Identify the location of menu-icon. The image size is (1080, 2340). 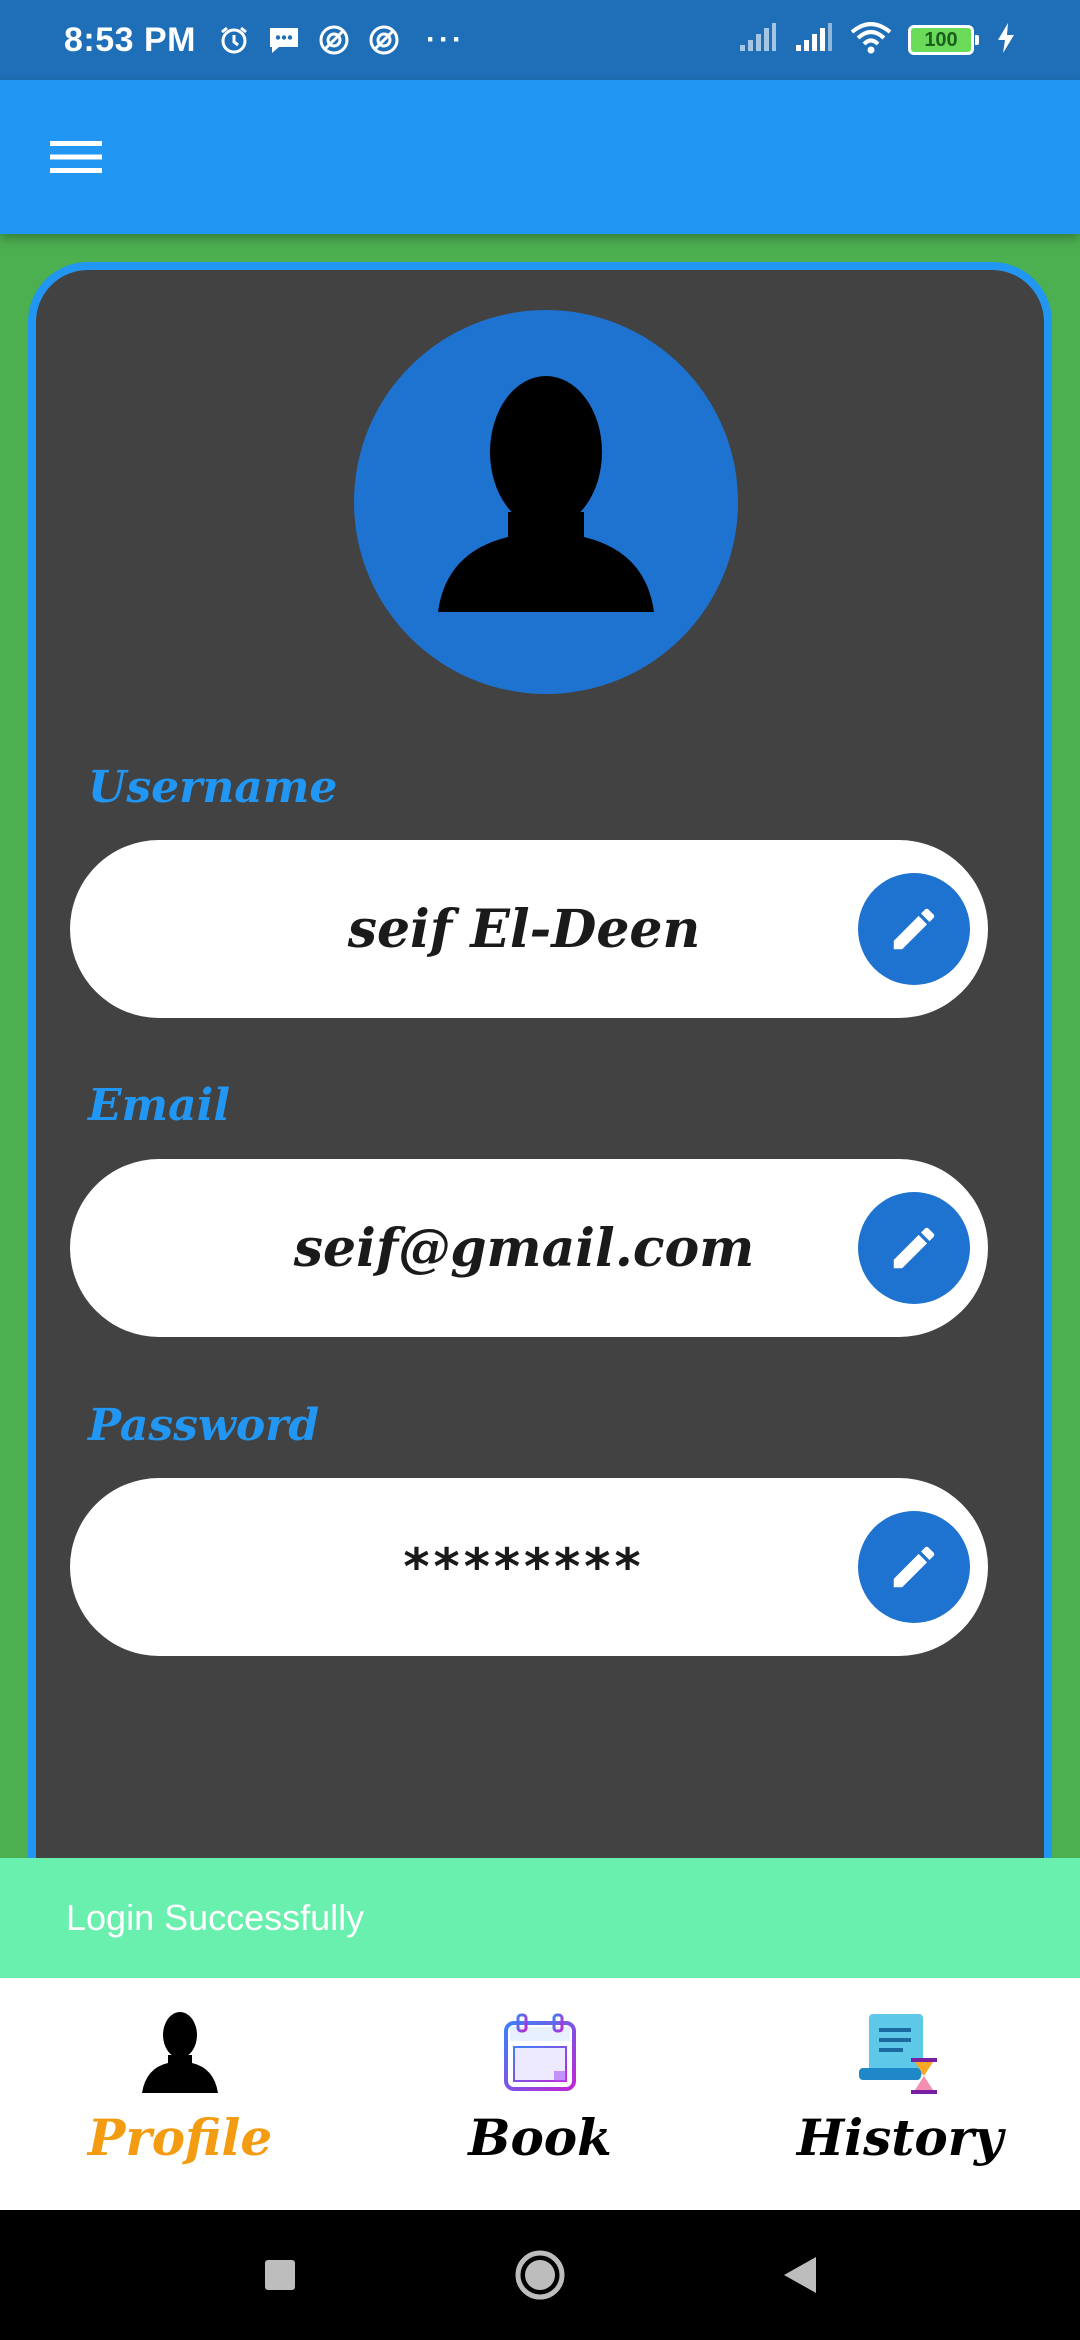
(76, 157).